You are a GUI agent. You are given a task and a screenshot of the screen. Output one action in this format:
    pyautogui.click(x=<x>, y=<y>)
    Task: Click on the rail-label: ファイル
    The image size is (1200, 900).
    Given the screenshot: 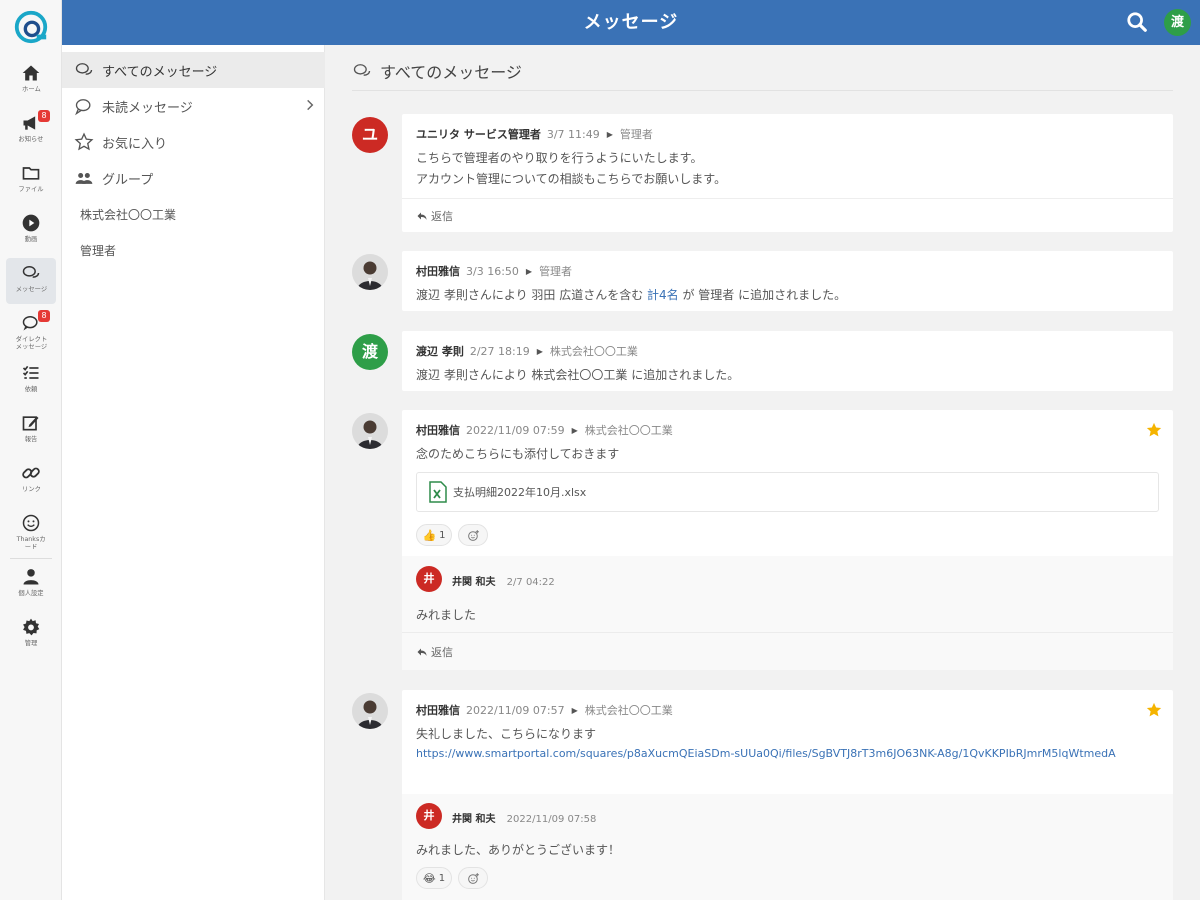 What is the action you would take?
    pyautogui.click(x=31, y=189)
    